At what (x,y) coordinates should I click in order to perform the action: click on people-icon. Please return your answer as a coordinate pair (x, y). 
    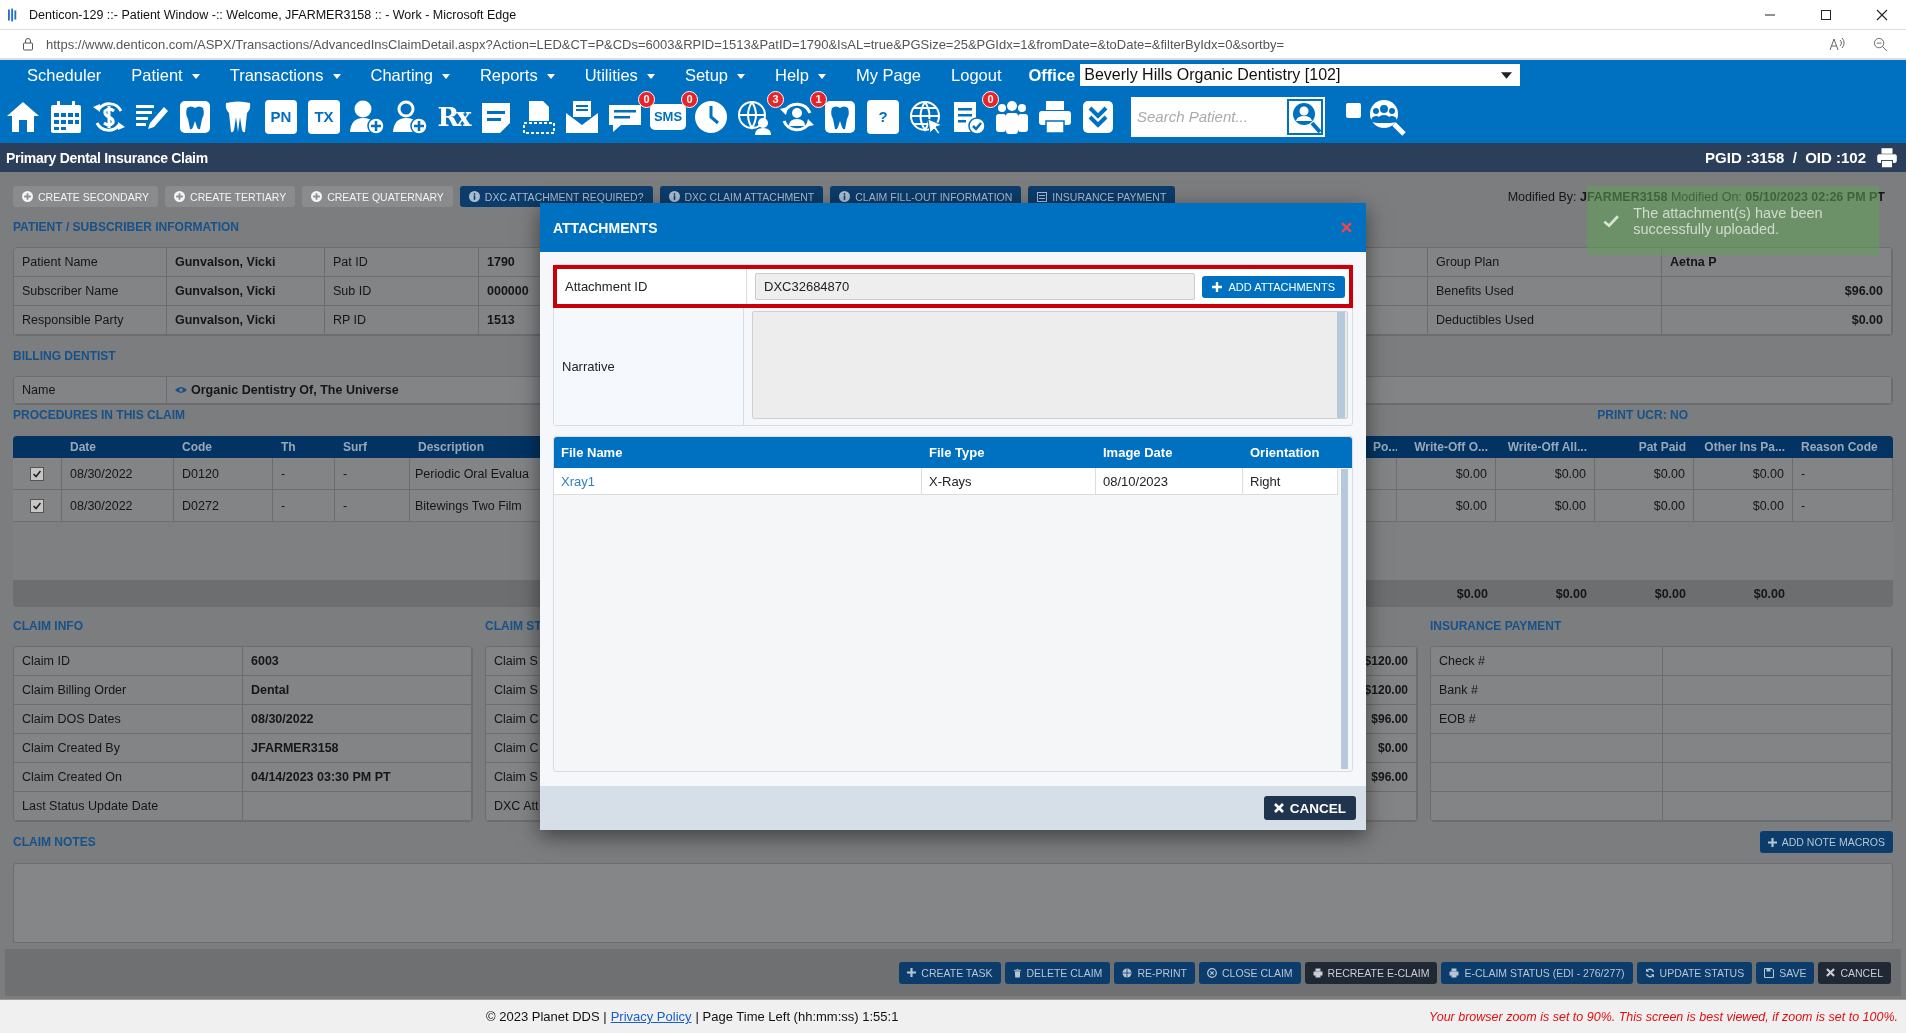
    Looking at the image, I should click on (1012, 116).